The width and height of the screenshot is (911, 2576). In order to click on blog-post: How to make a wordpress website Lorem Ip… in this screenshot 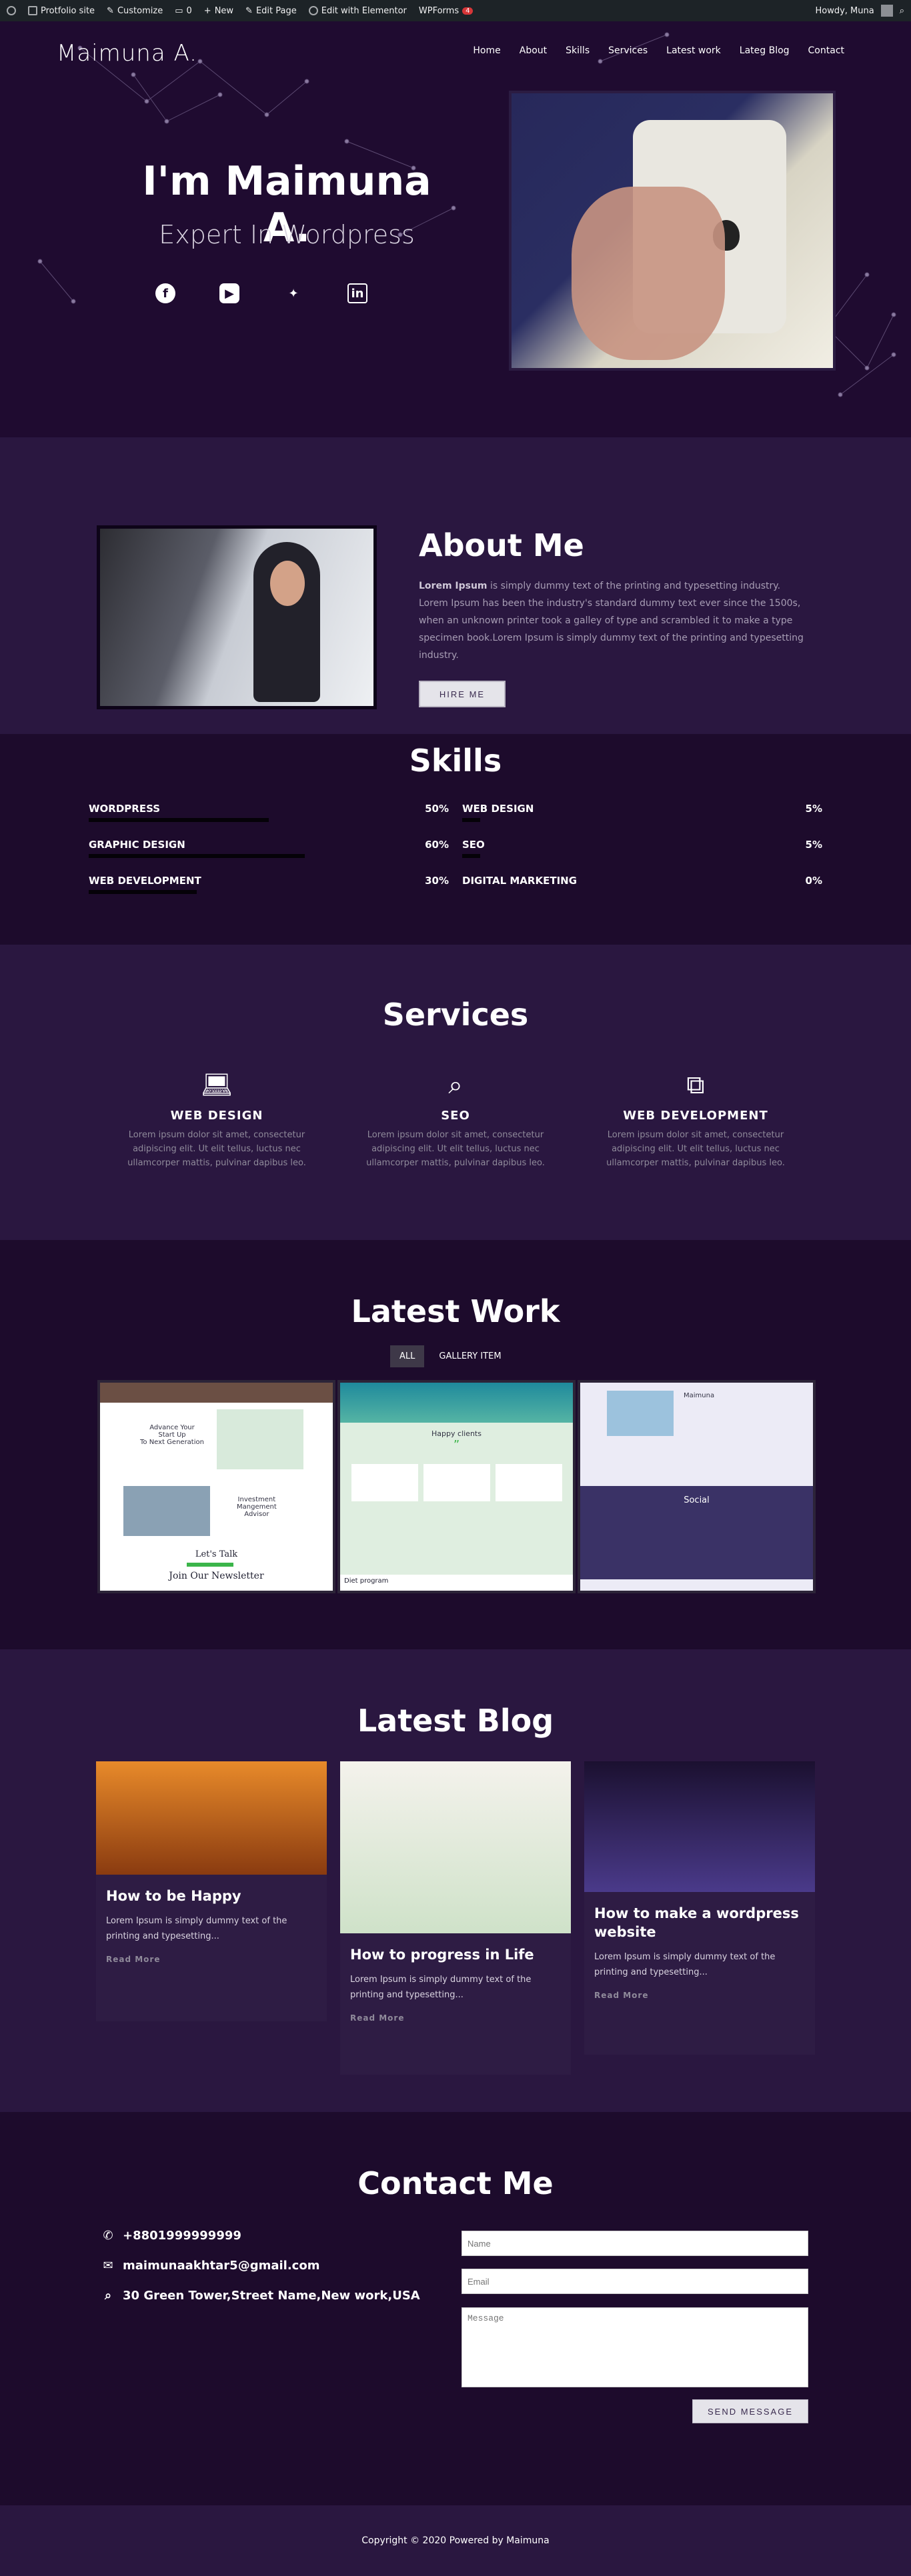, I will do `click(699, 1908)`.